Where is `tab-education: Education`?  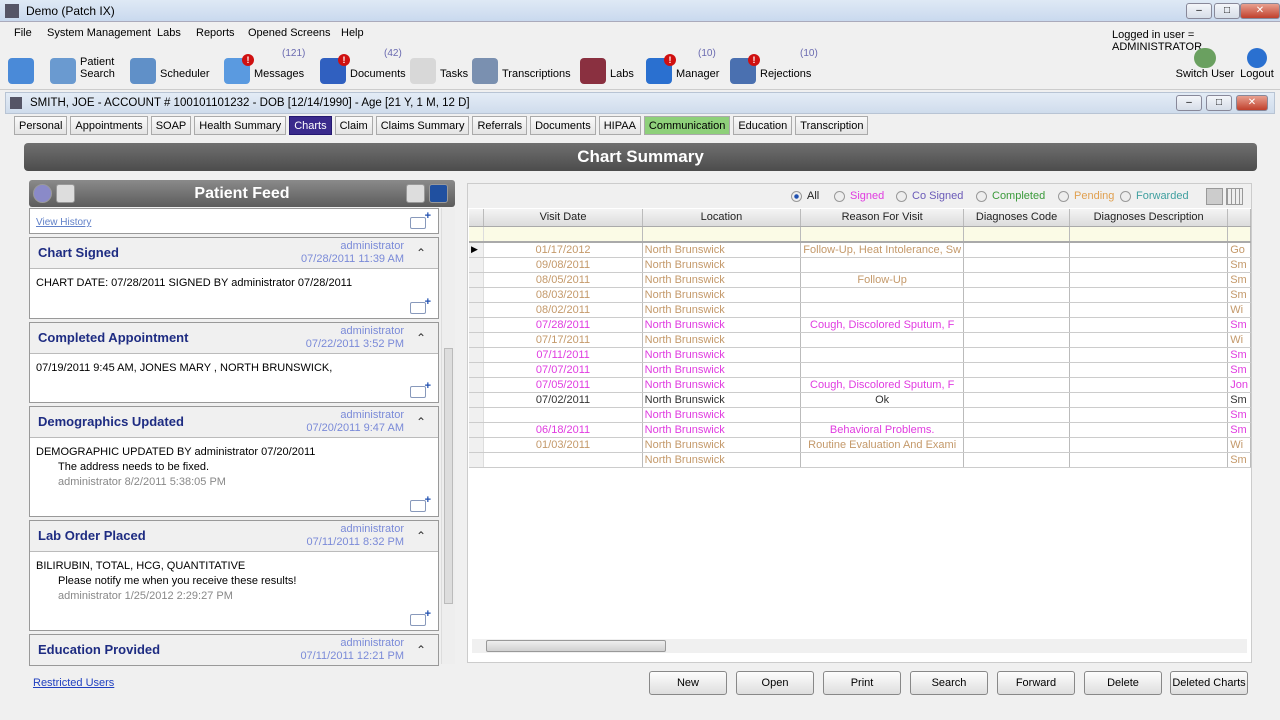
tab-education: Education is located at coordinates (763, 125).